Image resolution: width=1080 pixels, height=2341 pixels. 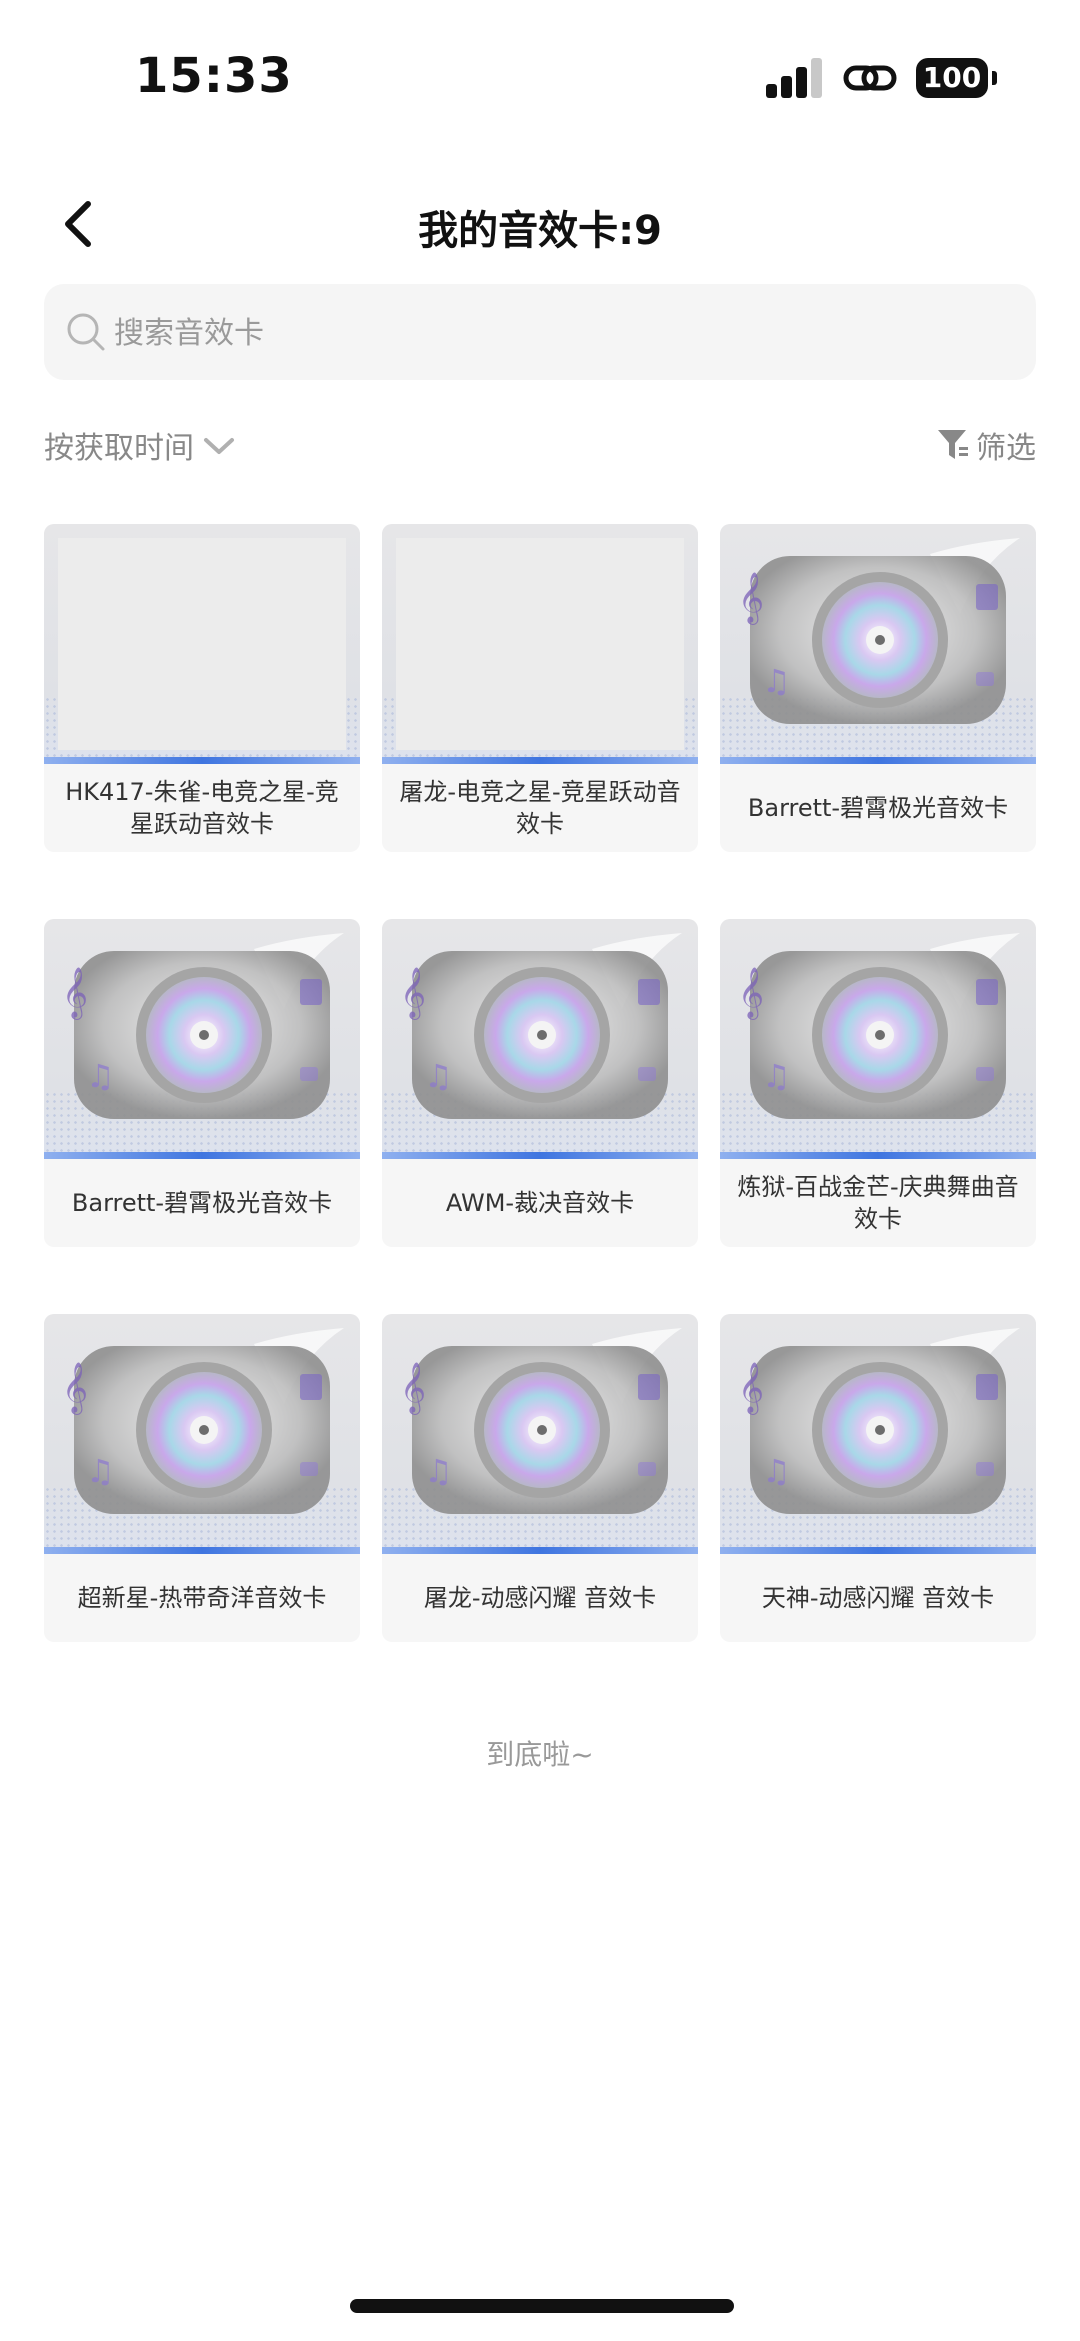 What do you see at coordinates (219, 446) in the screenshot?
I see `chevron-down-icon` at bounding box center [219, 446].